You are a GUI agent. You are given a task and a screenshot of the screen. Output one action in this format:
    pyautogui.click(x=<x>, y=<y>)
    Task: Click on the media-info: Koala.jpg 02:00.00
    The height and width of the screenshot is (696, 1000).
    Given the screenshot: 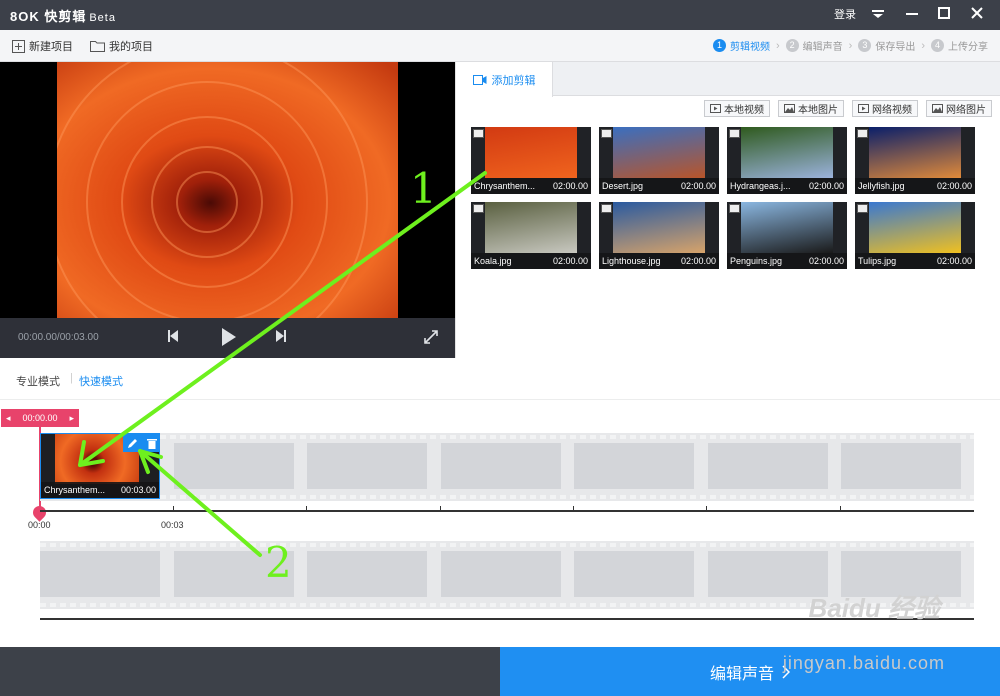 What is the action you would take?
    pyautogui.click(x=531, y=261)
    